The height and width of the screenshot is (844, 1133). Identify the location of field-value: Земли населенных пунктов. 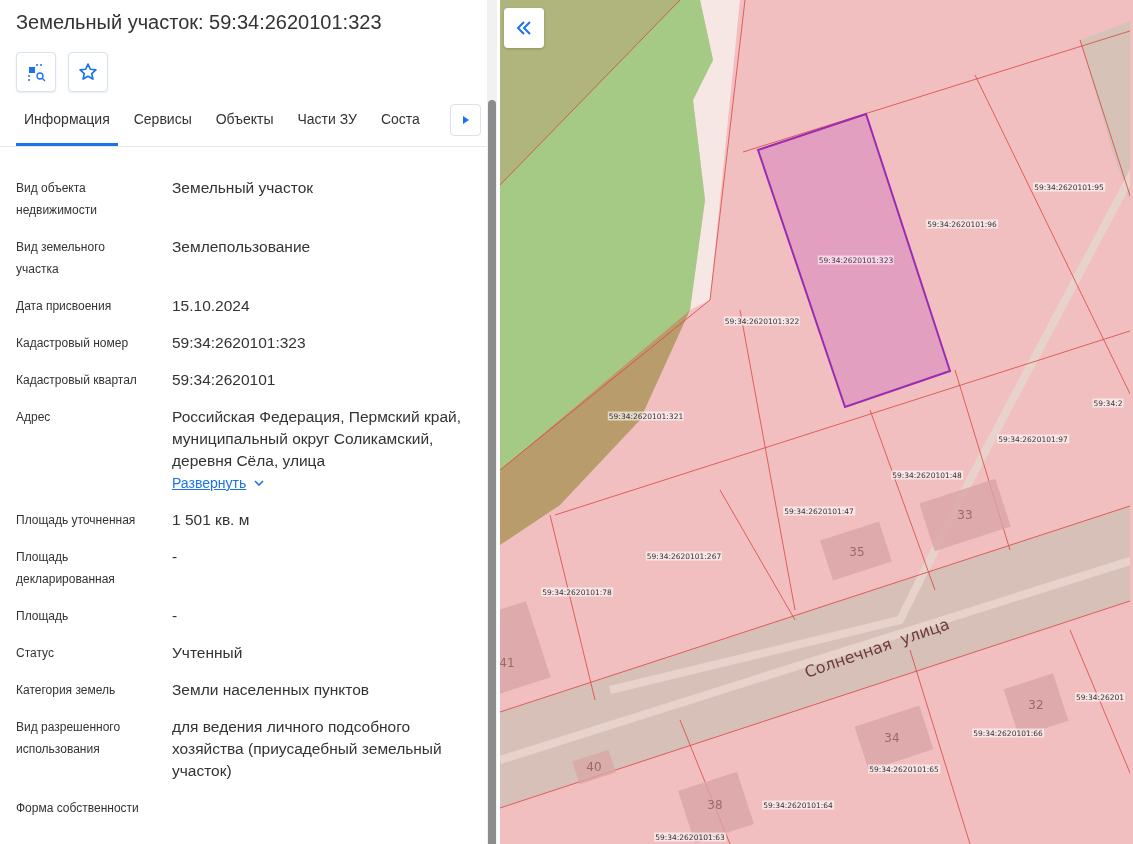
(271, 690).